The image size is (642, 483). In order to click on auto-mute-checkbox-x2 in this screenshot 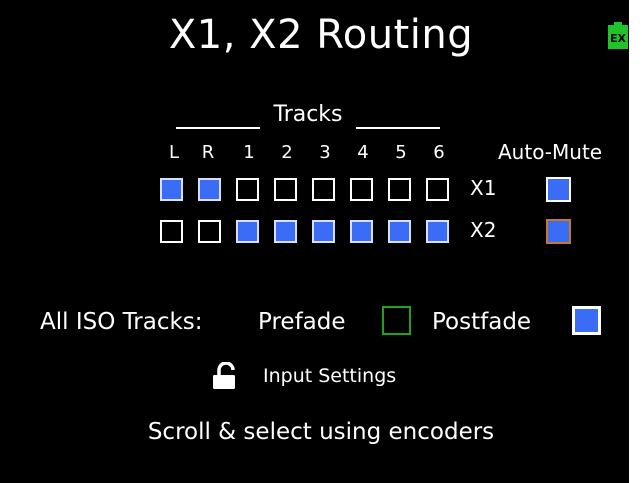, I will do `click(558, 231)`.